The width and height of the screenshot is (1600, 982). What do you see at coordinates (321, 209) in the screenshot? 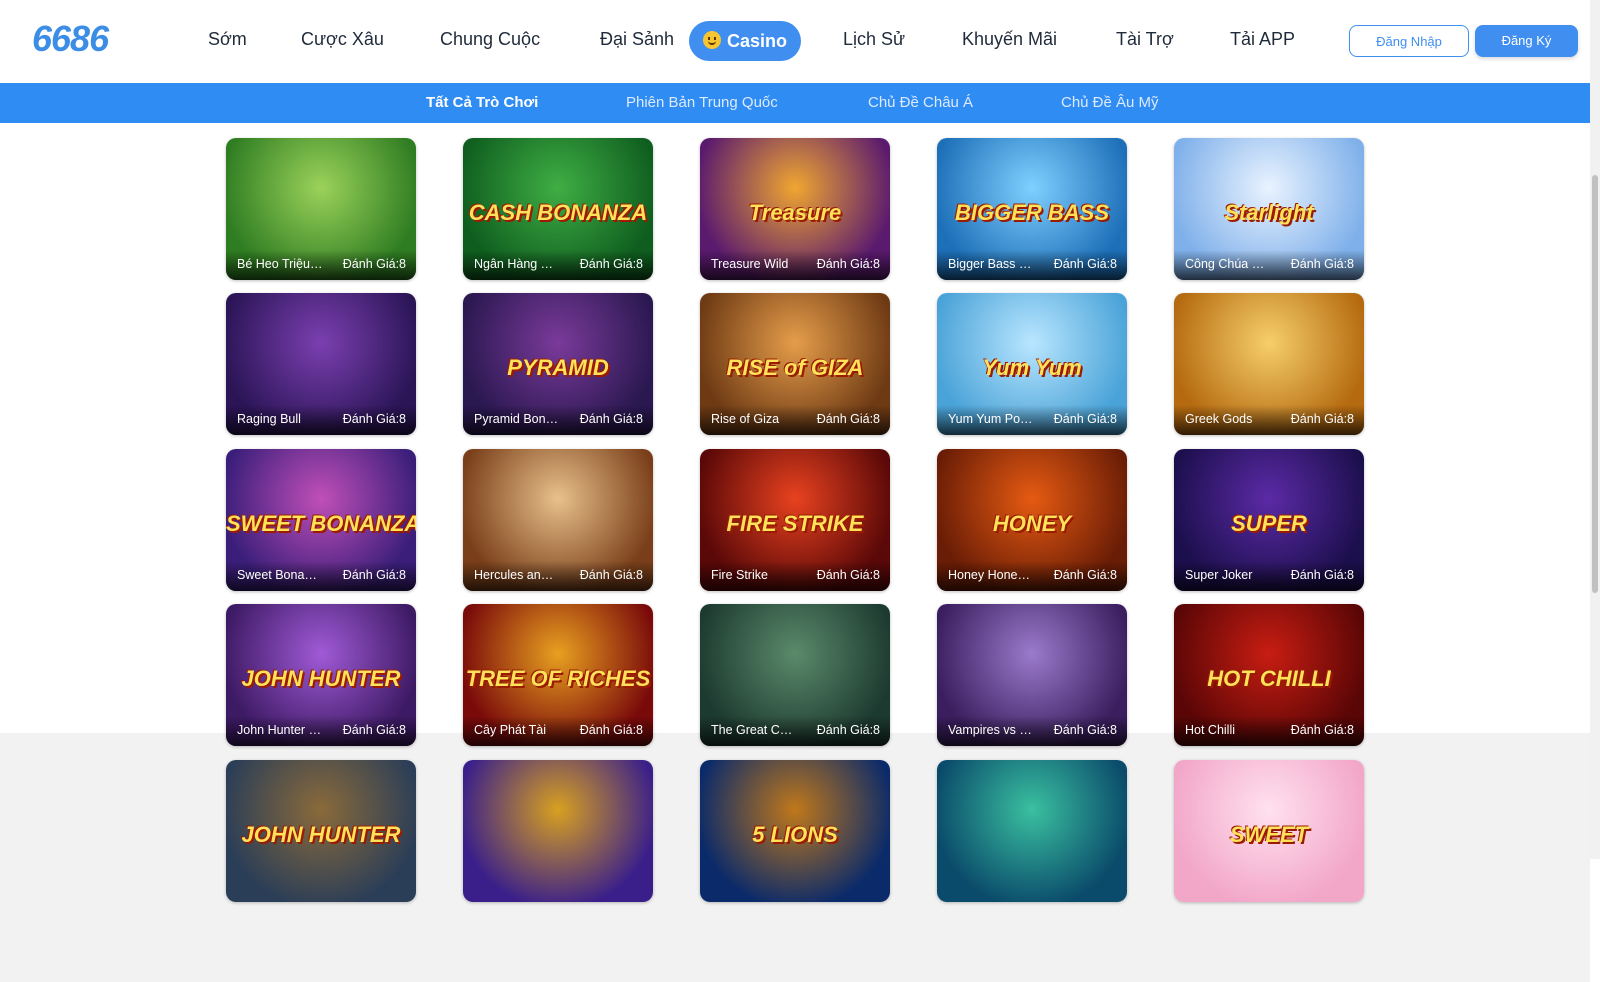
I see `game-card: Bé Heo Triệu Phú Đánh Giá:8` at bounding box center [321, 209].